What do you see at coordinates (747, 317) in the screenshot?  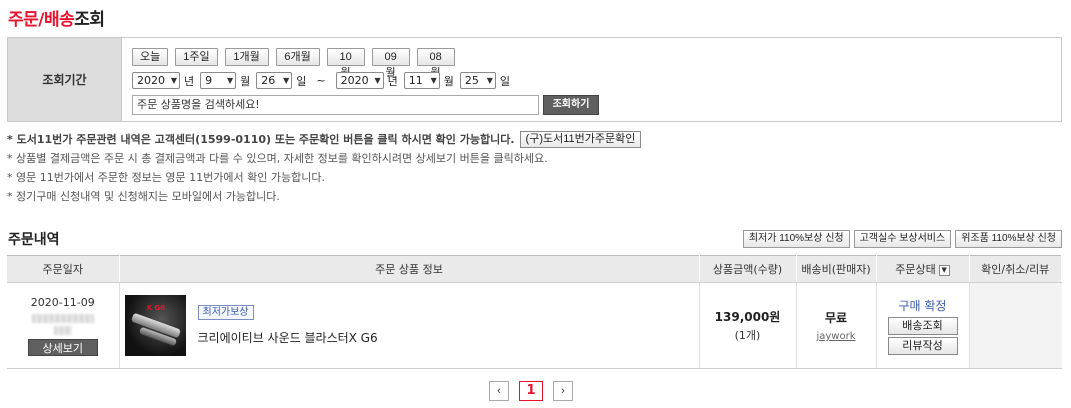 I see `product-price: 139,000원` at bounding box center [747, 317].